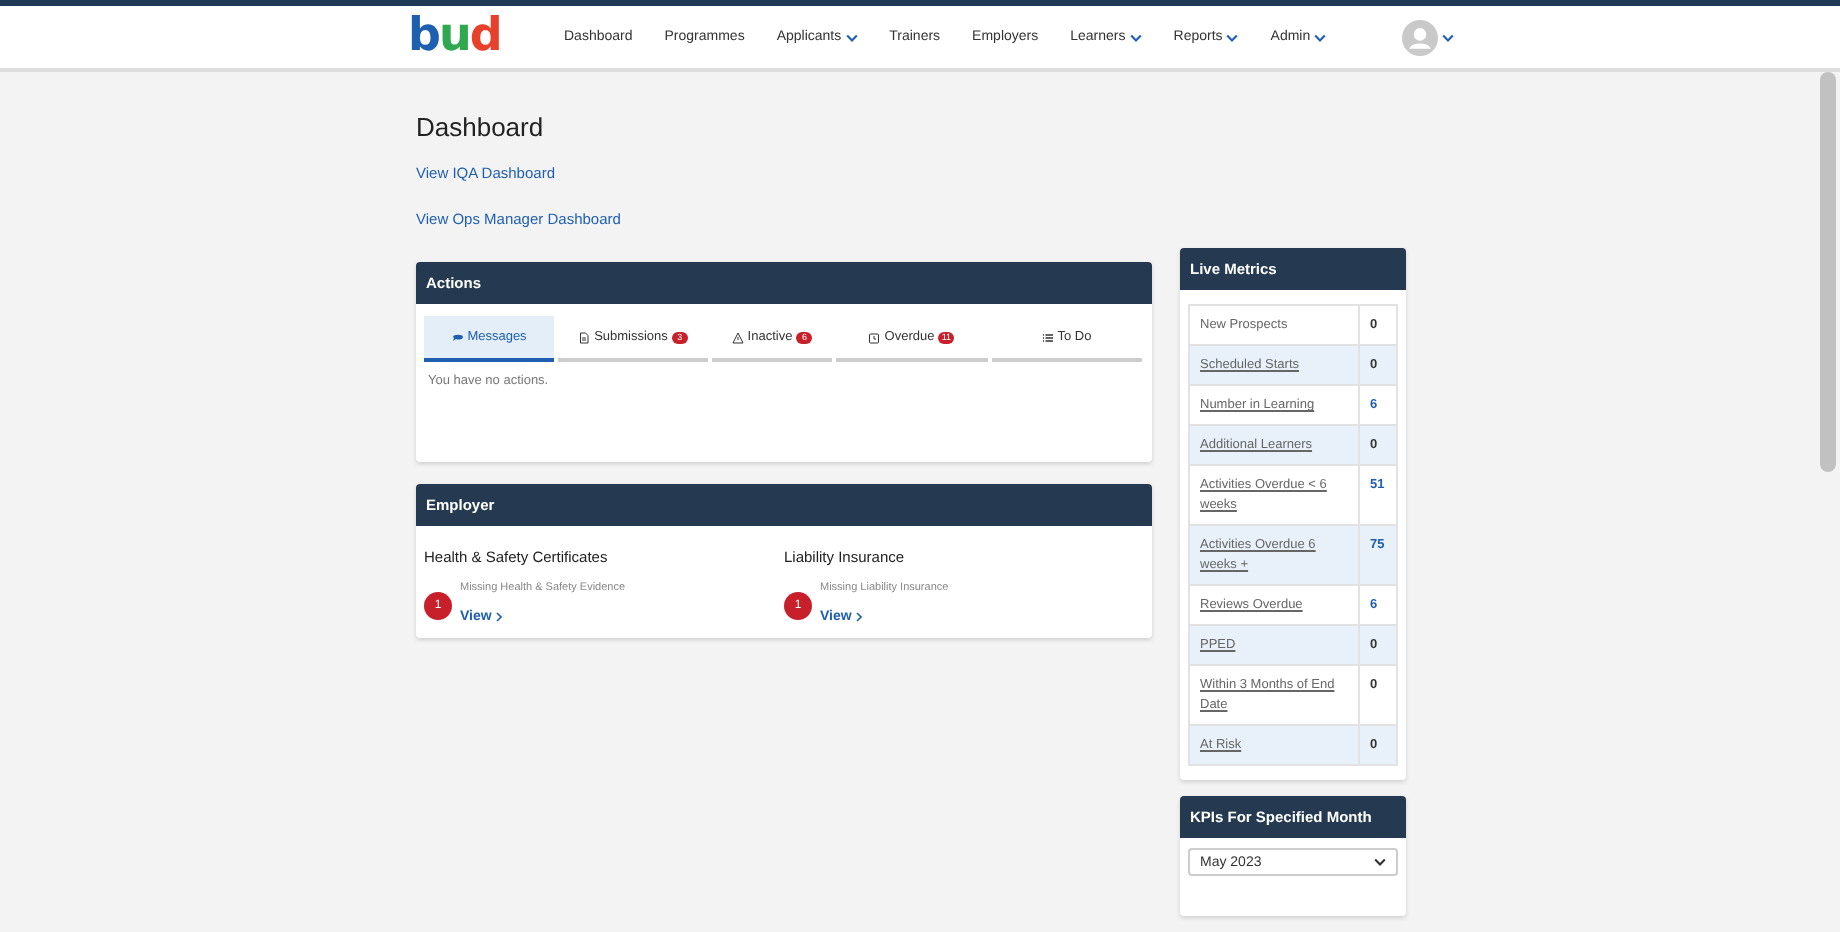 This screenshot has width=1840, height=932. Describe the element at coordinates (874, 337) in the screenshot. I see `alarm-clock-icon` at that location.